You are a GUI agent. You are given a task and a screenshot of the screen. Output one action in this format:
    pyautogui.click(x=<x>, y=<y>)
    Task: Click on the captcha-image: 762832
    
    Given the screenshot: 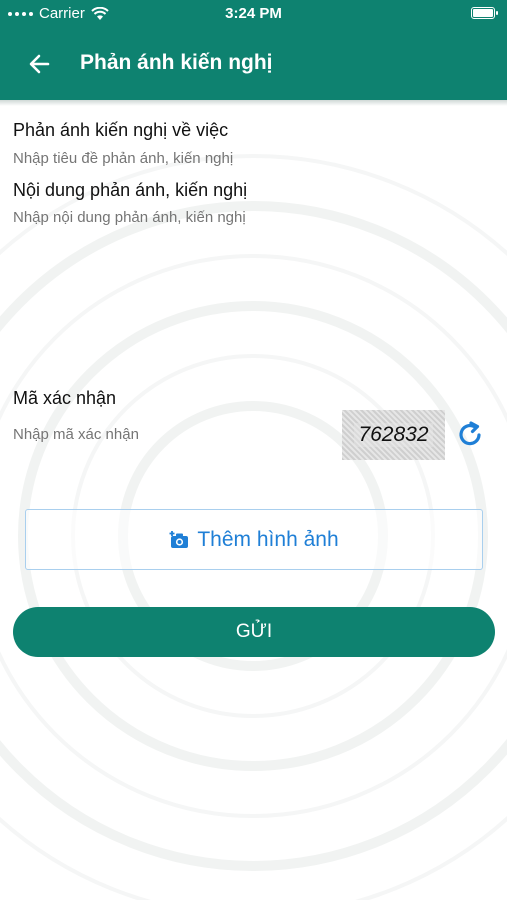 What is the action you would take?
    pyautogui.click(x=393, y=435)
    